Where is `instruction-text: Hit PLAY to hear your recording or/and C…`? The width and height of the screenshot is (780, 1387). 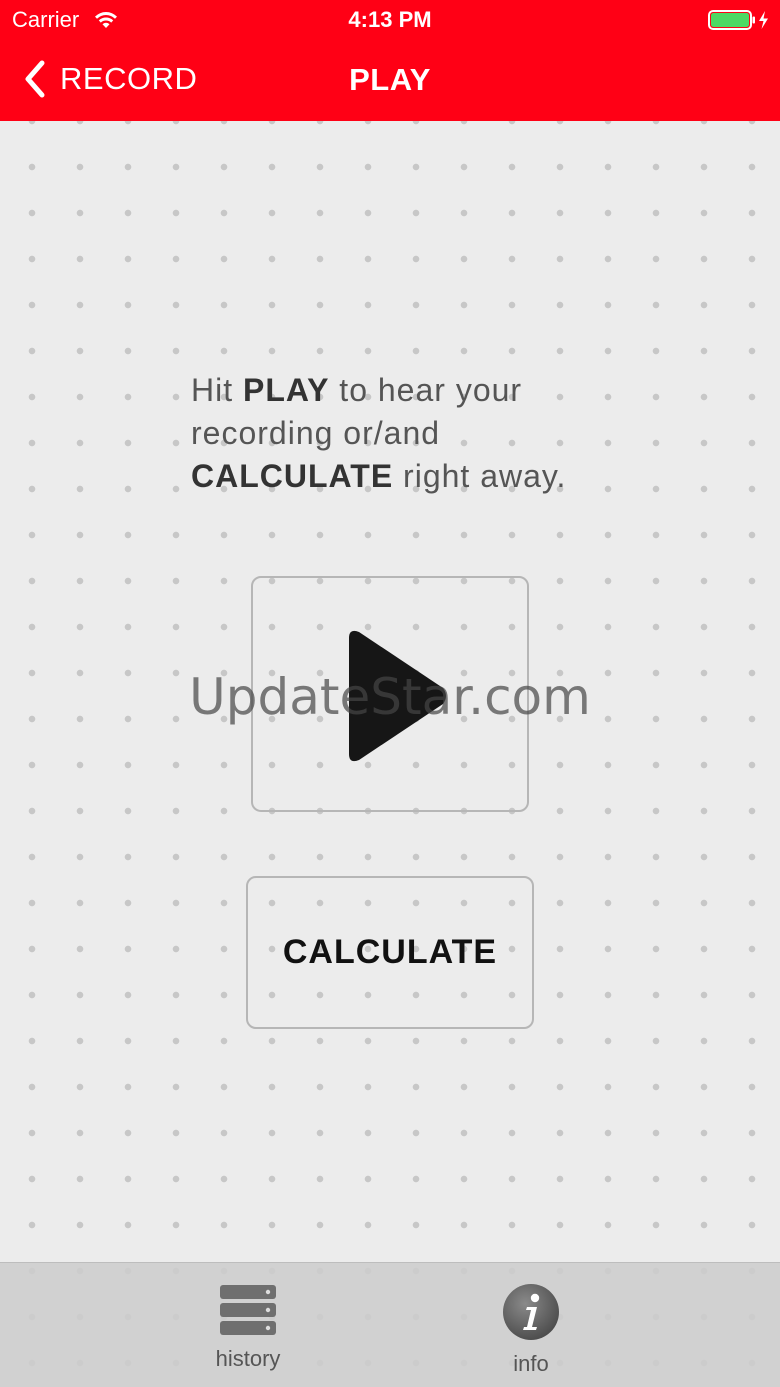 instruction-text: Hit PLAY to hear your recording or/and C… is located at coordinates (416, 433).